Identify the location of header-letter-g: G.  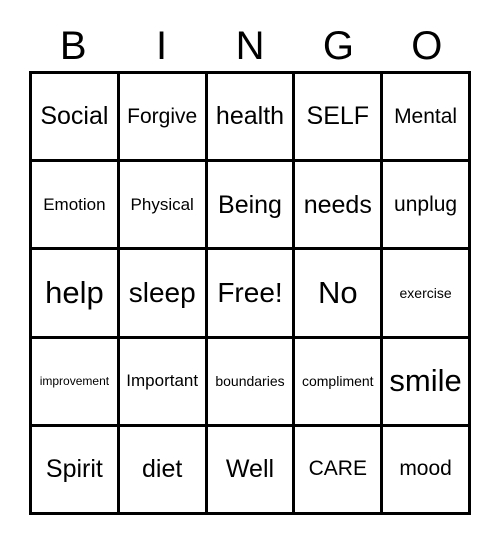
(338, 46).